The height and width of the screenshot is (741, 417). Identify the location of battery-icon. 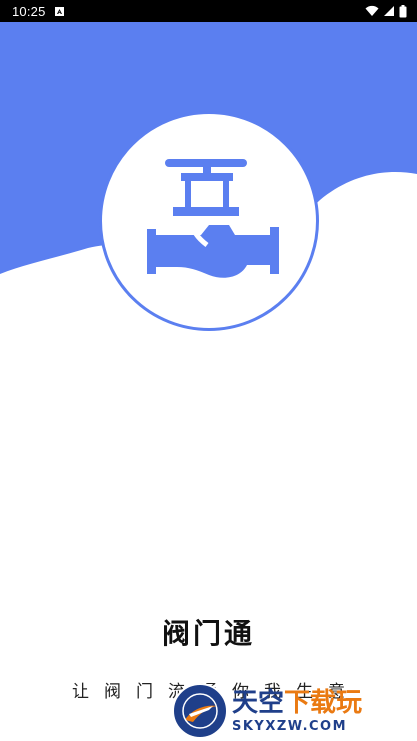
(403, 10).